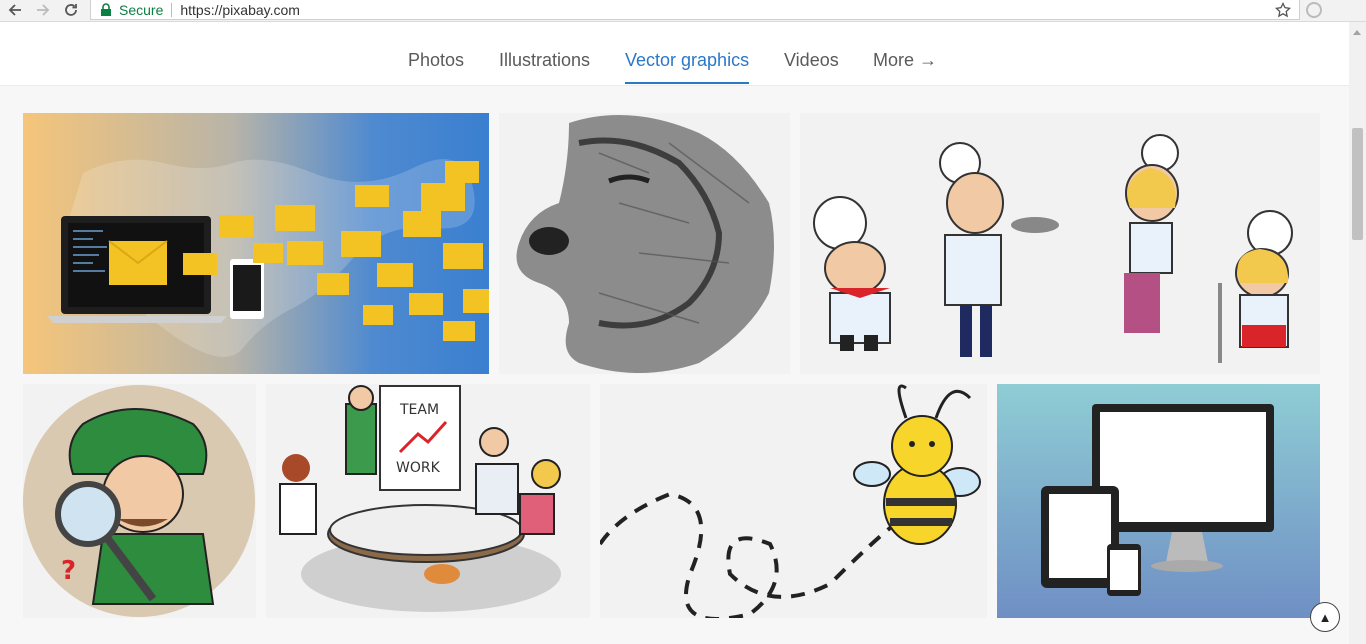 The height and width of the screenshot is (644, 1366). What do you see at coordinates (687, 60) in the screenshot?
I see `tab-vector-graphics: Vector graphics` at bounding box center [687, 60].